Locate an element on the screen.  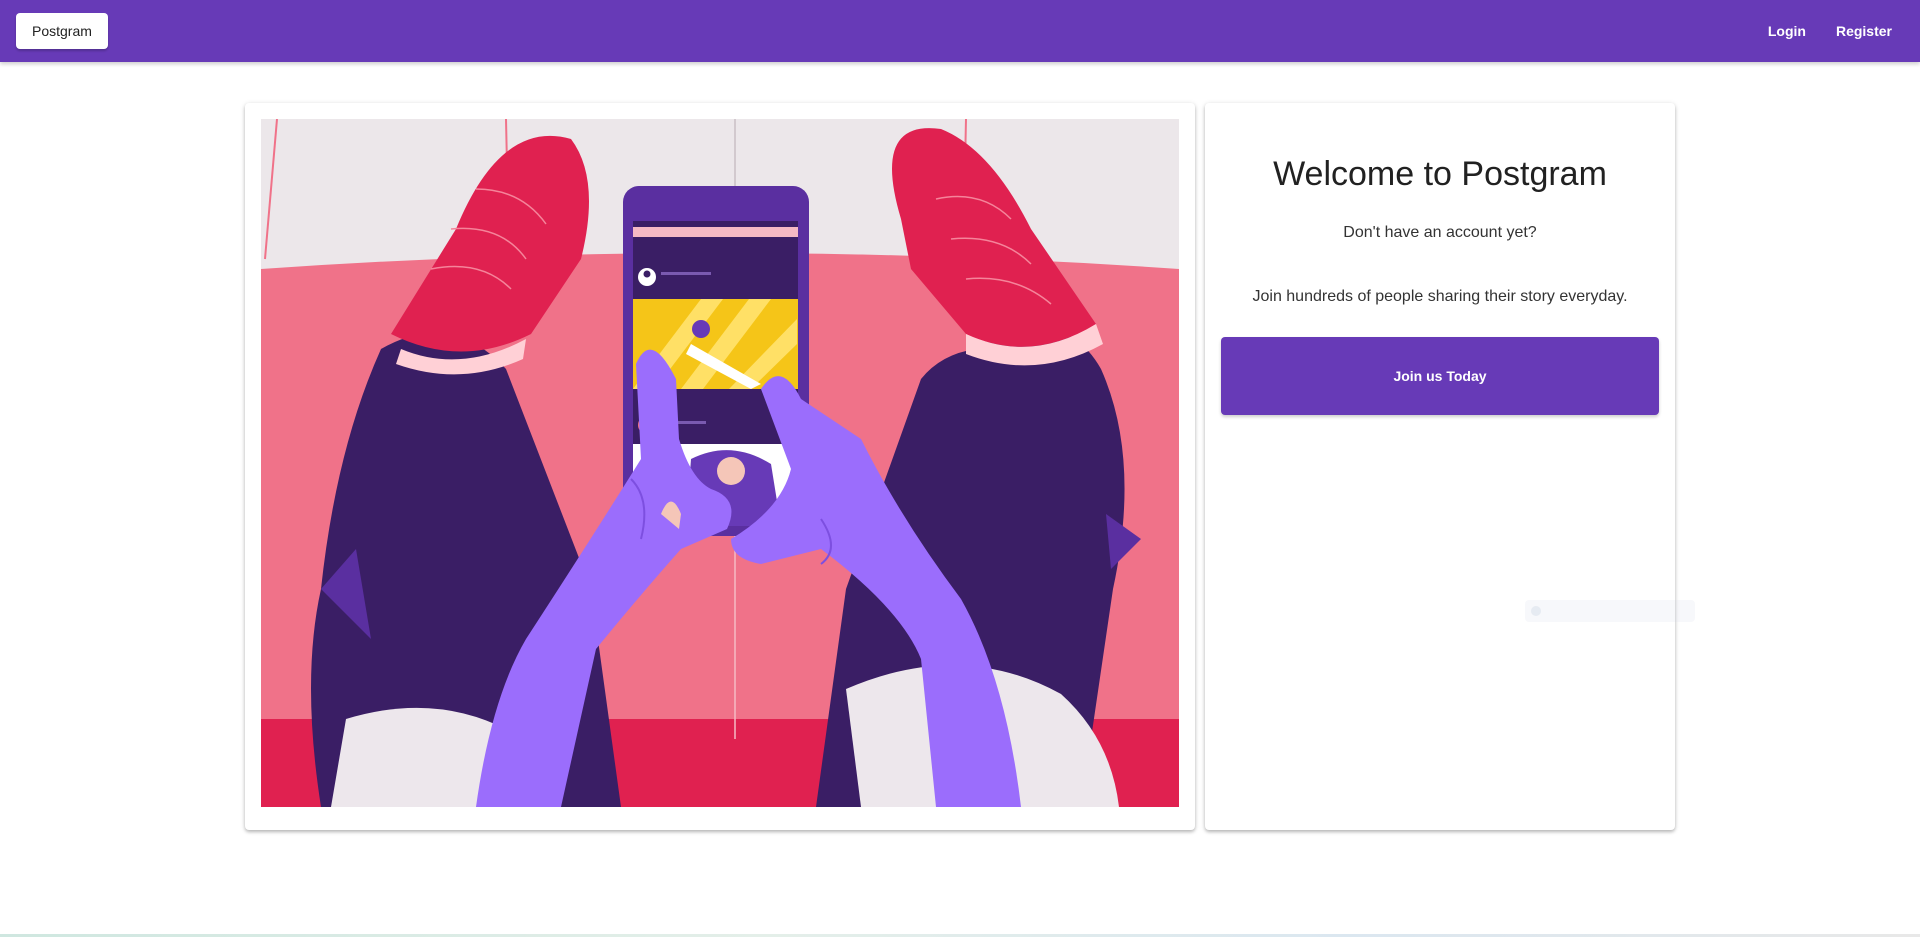
welcome-subtitle: Don't have an account yet? is located at coordinates (1440, 232).